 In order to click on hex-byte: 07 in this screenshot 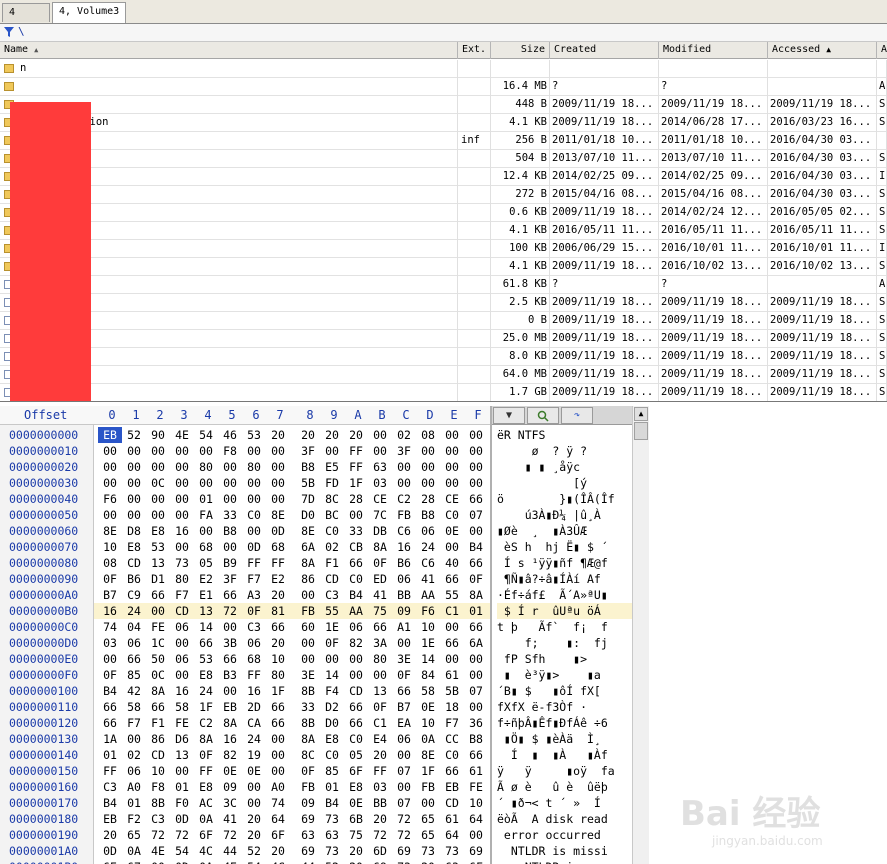, I will do `click(476, 515)`.